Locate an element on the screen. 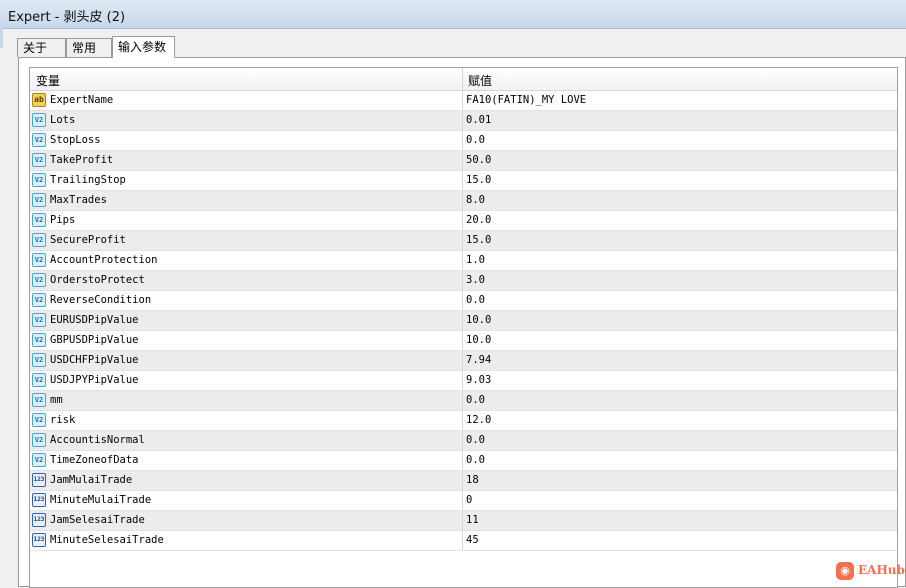 This screenshot has width=906, height=588. table-row: V2 TakeProfit 50.0 is located at coordinates (463, 161).